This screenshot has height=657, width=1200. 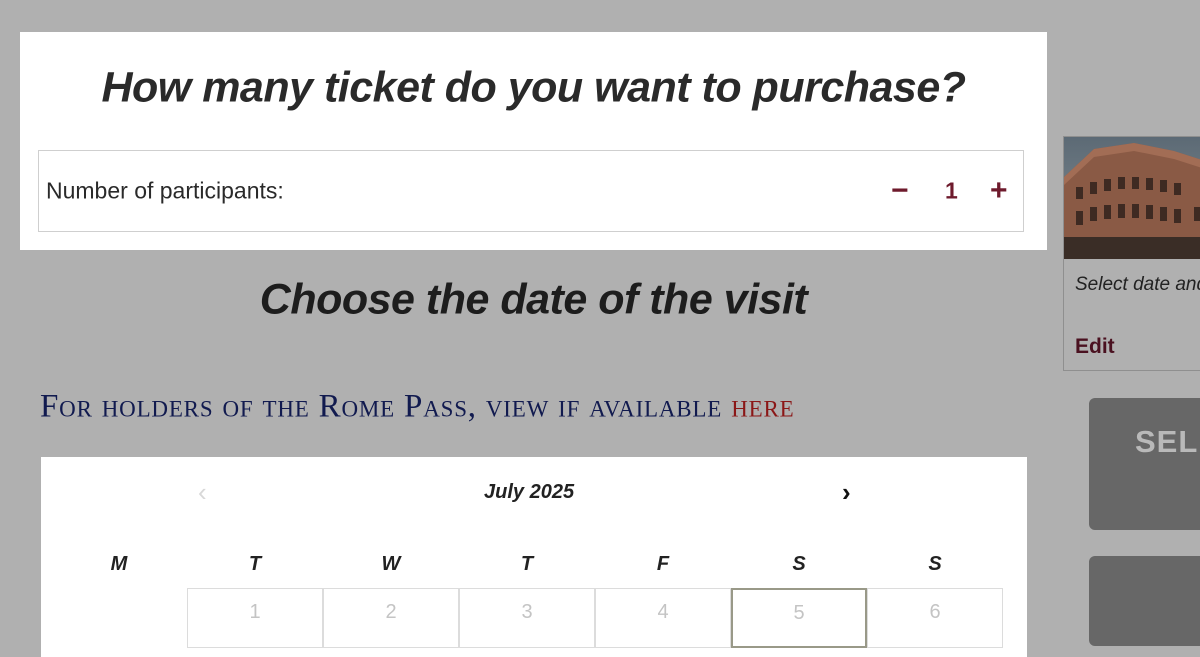 What do you see at coordinates (663, 564) in the screenshot?
I see `weekday-friday: F` at bounding box center [663, 564].